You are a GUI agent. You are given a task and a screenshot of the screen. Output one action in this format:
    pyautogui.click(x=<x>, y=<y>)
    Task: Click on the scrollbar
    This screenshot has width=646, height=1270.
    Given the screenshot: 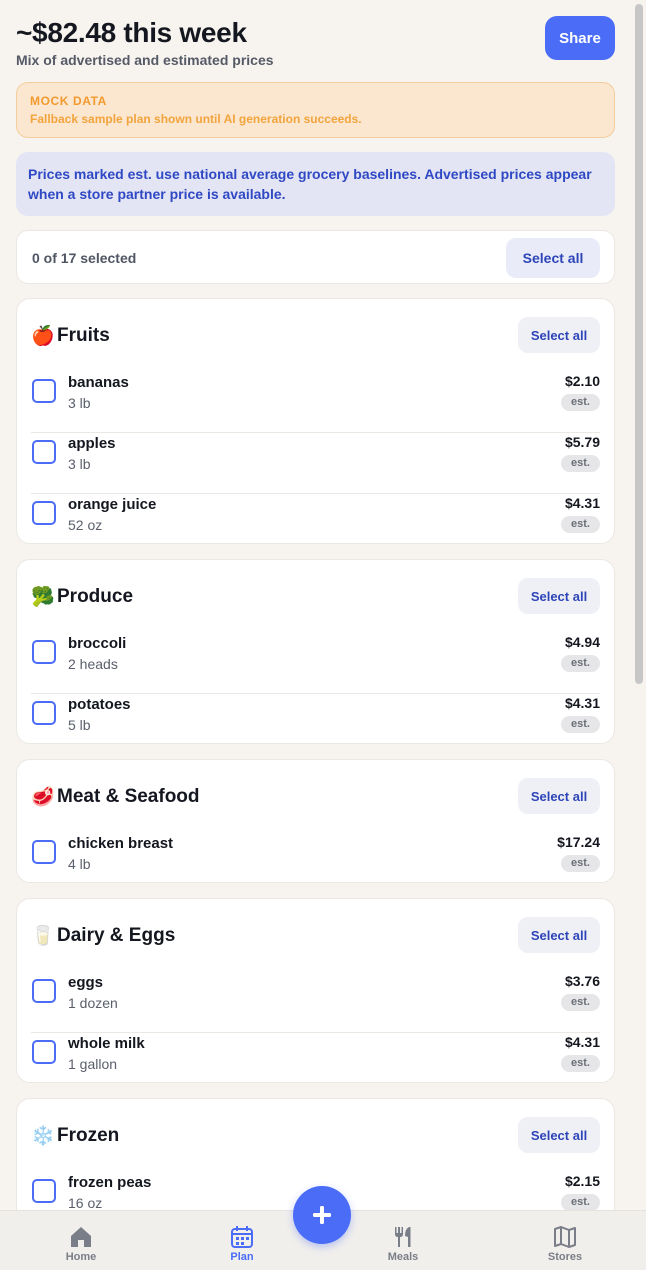 What is the action you would take?
    pyautogui.click(x=639, y=605)
    